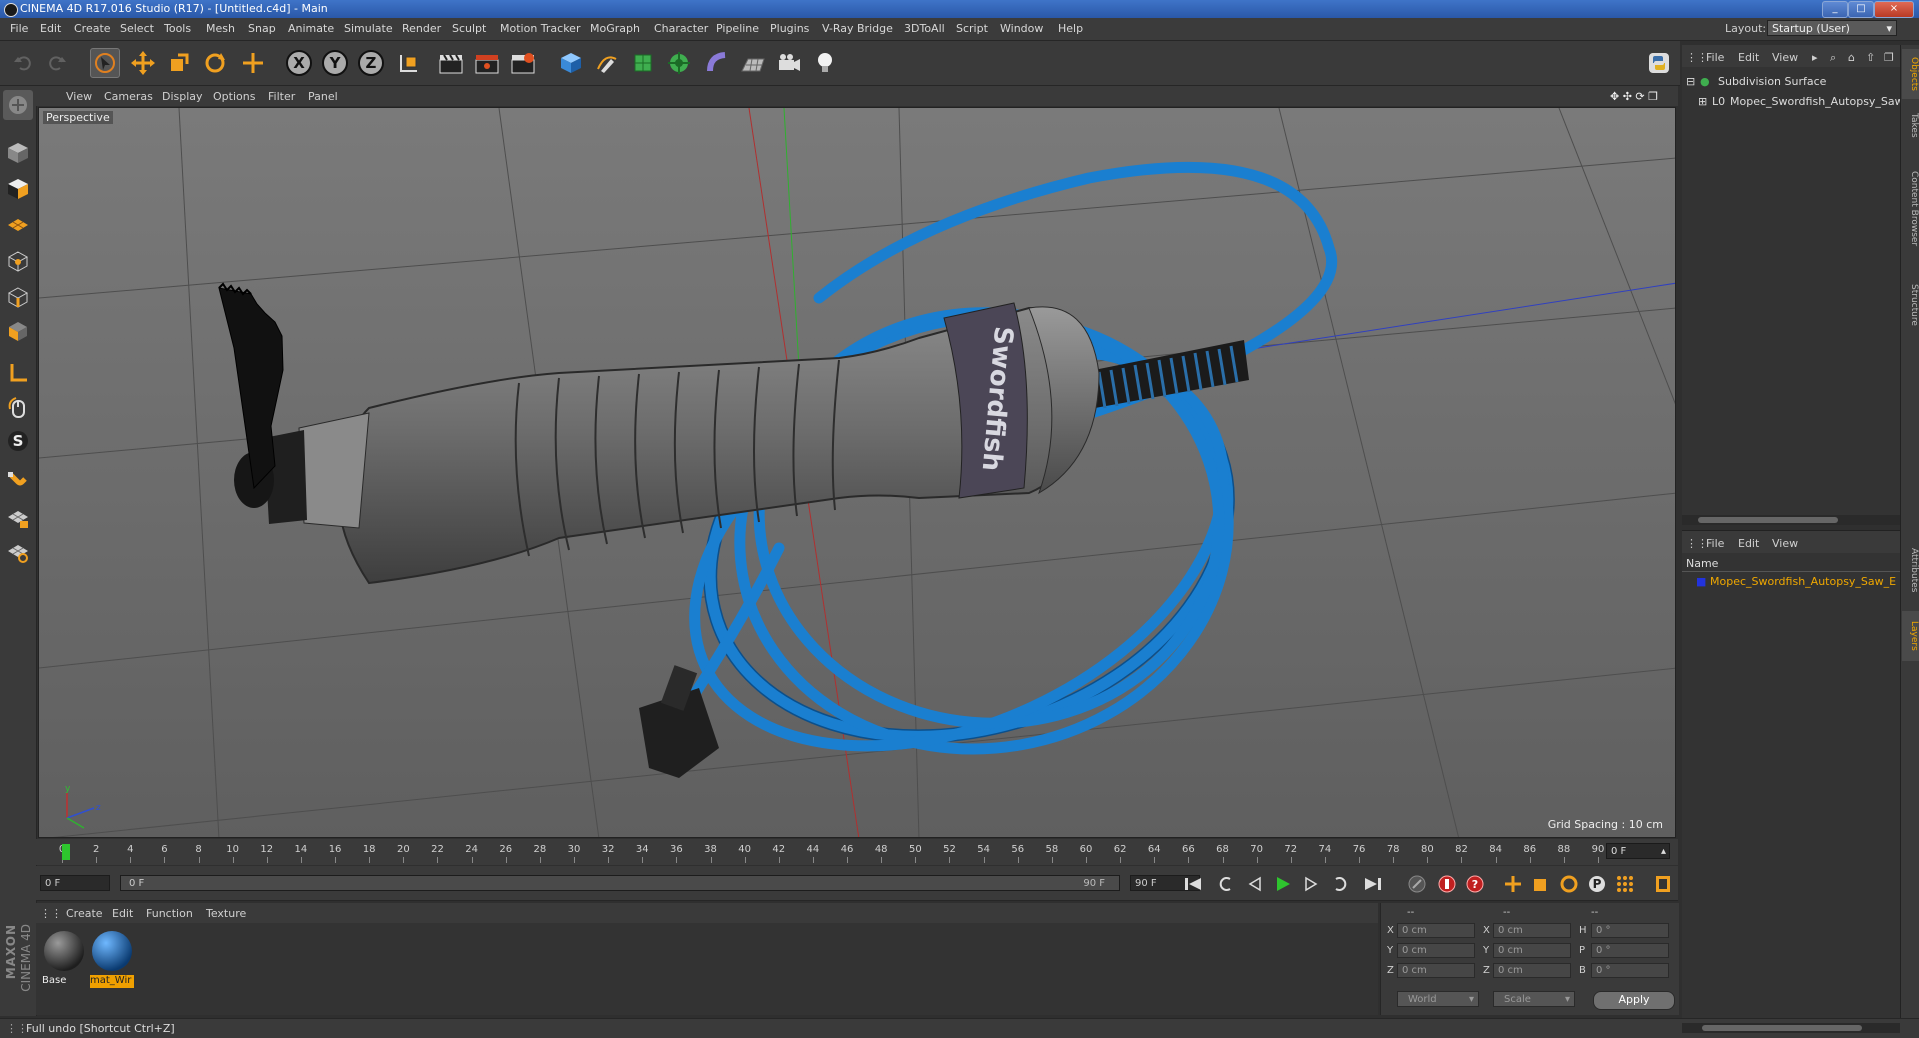 The height and width of the screenshot is (1038, 1919). Describe the element at coordinates (323, 96) in the screenshot. I see `viewport-menu-panel: Panel` at that location.